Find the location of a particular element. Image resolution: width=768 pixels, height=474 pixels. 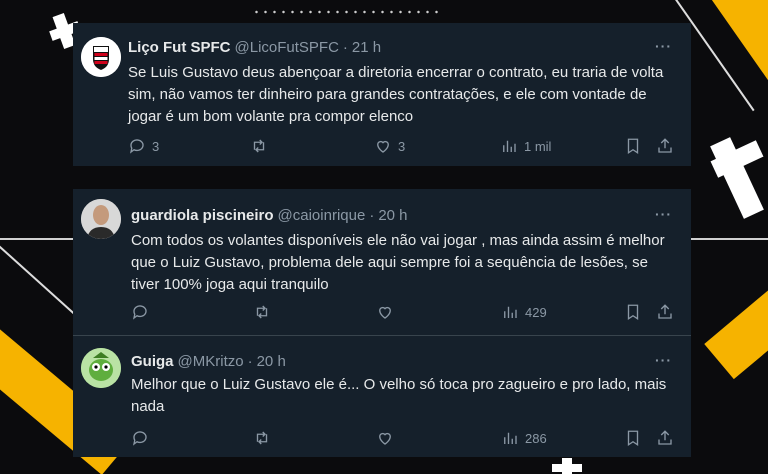

tweet-actions: 429 is located at coordinates (411, 313).